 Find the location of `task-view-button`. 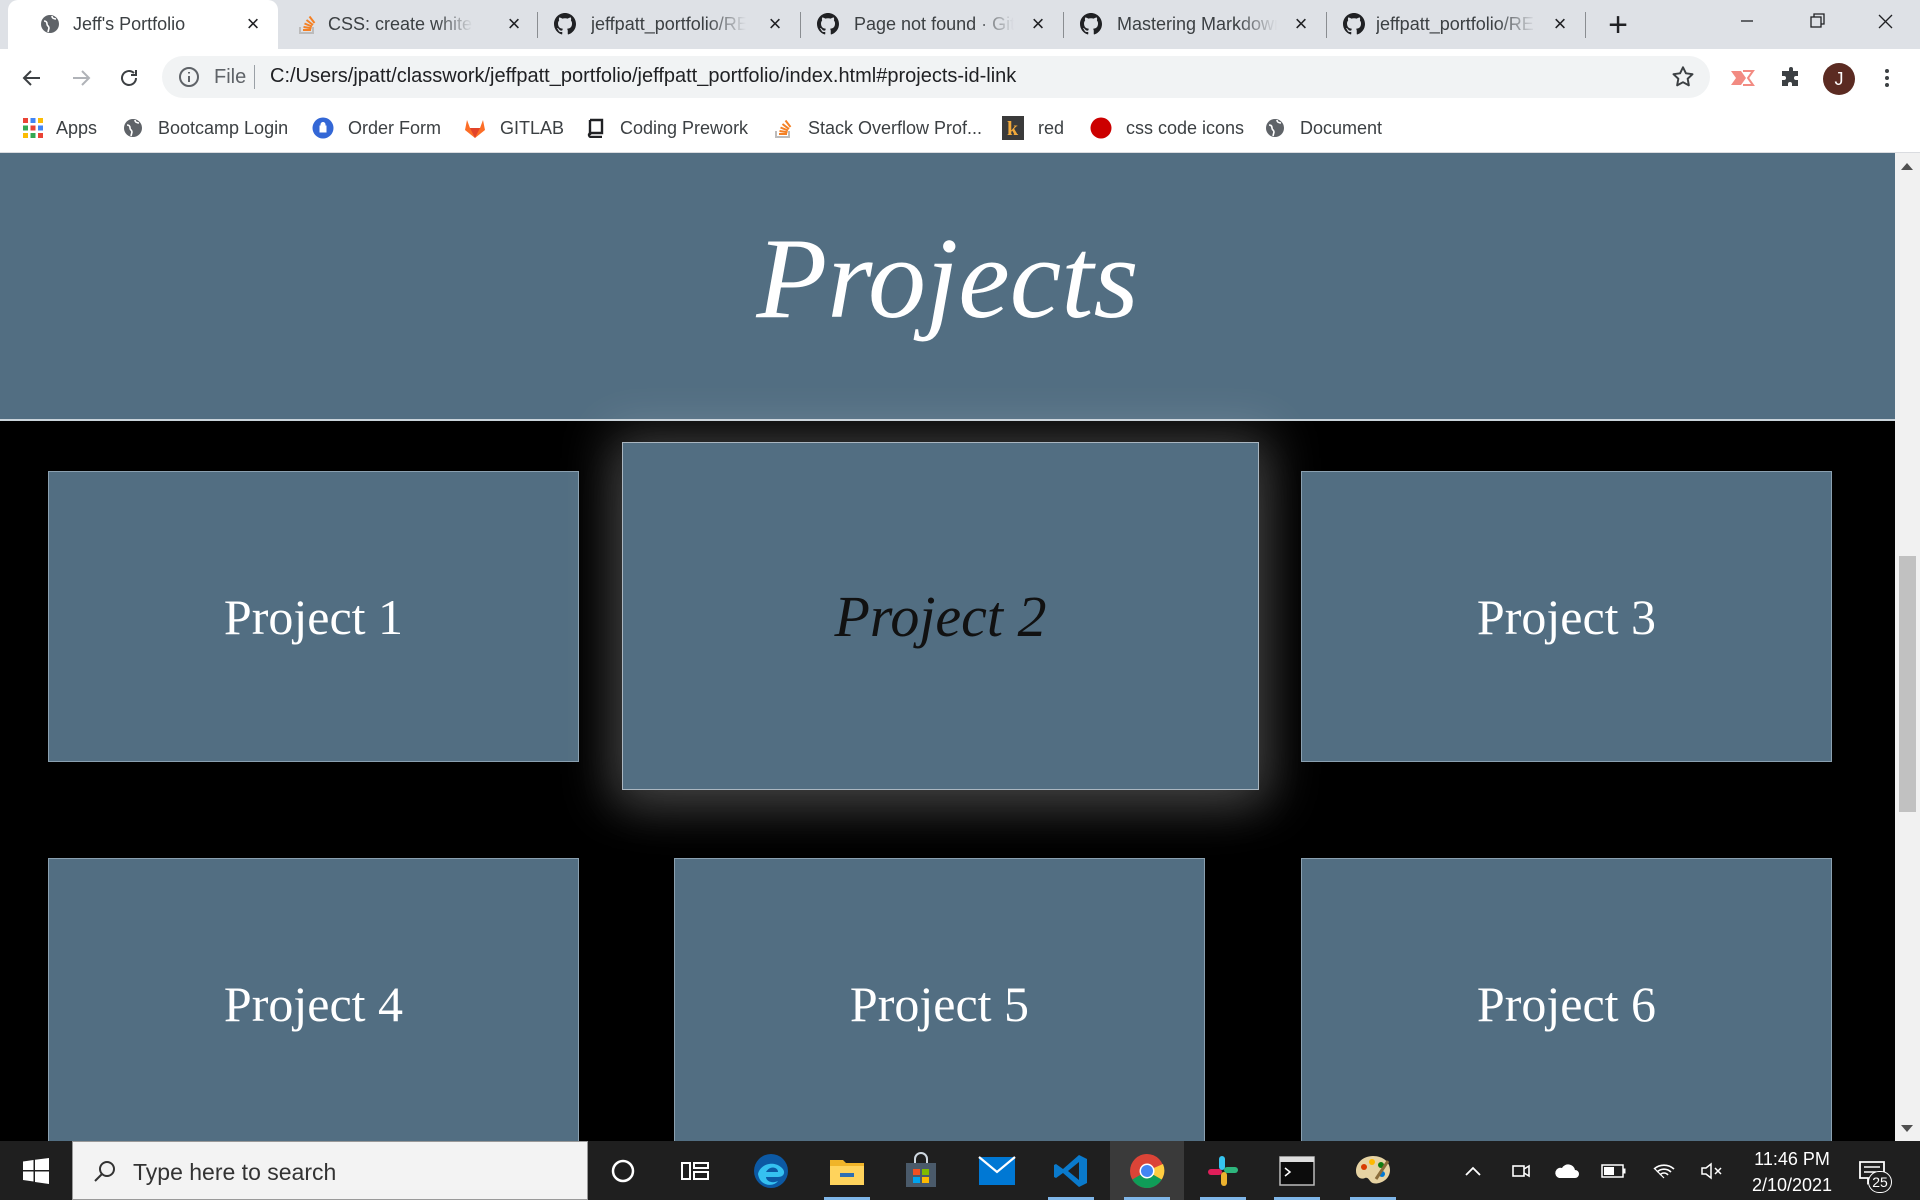

task-view-button is located at coordinates (695, 1170).